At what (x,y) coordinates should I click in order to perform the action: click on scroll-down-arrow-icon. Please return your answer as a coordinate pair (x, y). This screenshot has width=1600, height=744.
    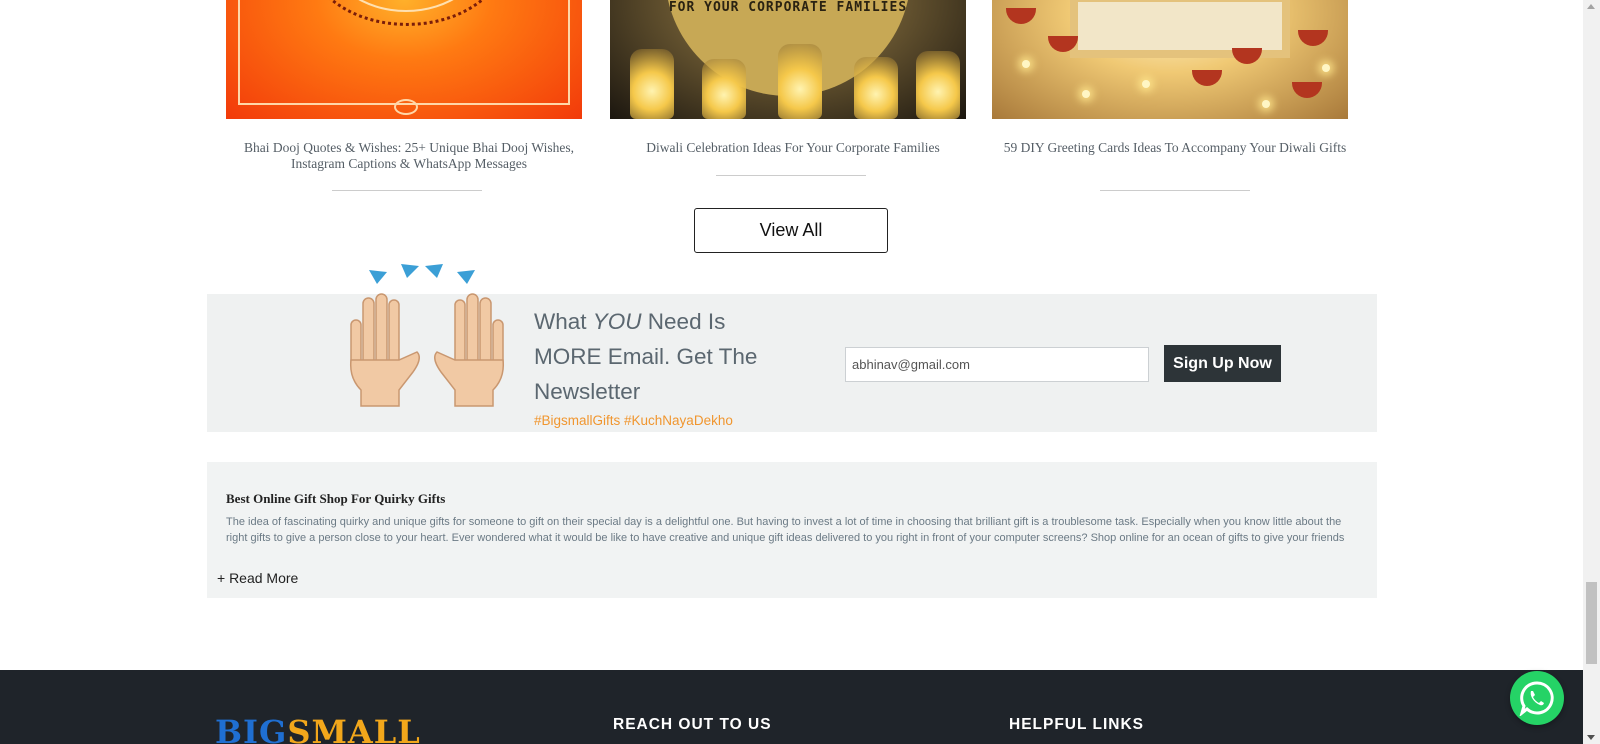
    Looking at the image, I should click on (1591, 737).